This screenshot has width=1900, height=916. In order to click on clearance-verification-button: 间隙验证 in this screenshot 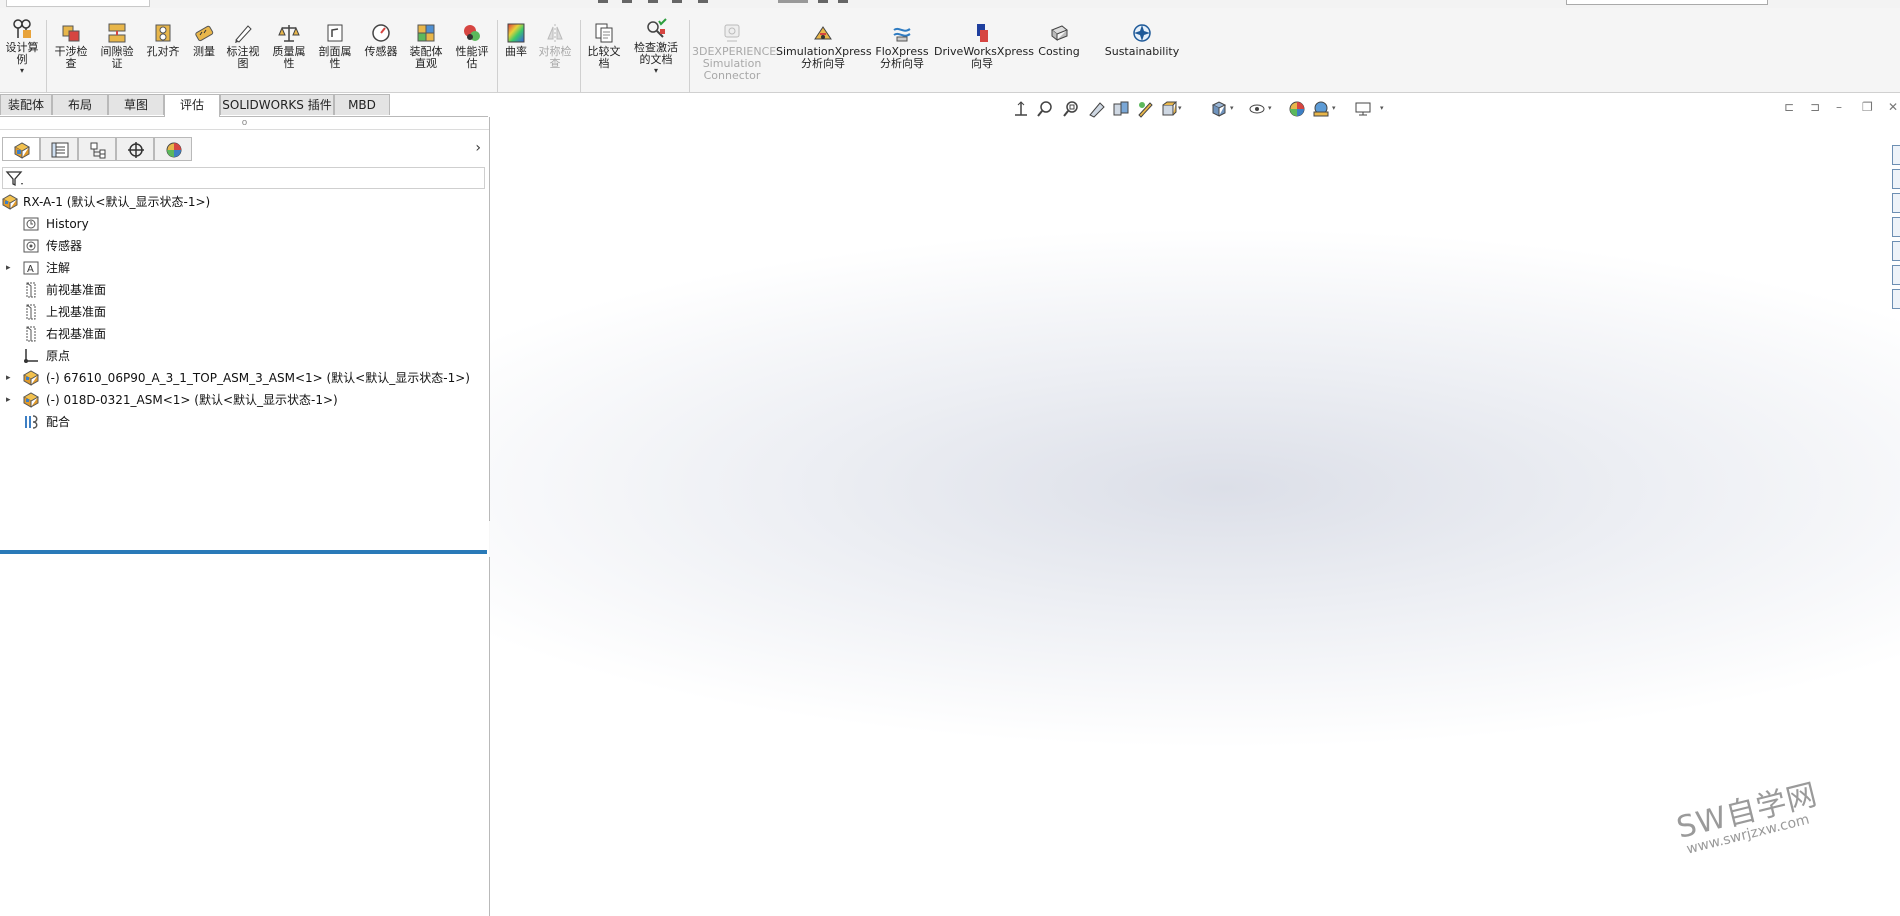, I will do `click(117, 46)`.